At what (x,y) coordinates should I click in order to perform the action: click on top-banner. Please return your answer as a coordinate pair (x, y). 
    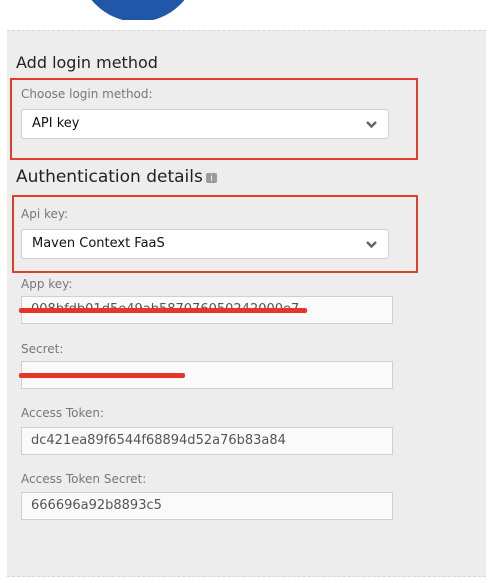
    Looking at the image, I should click on (245, 10).